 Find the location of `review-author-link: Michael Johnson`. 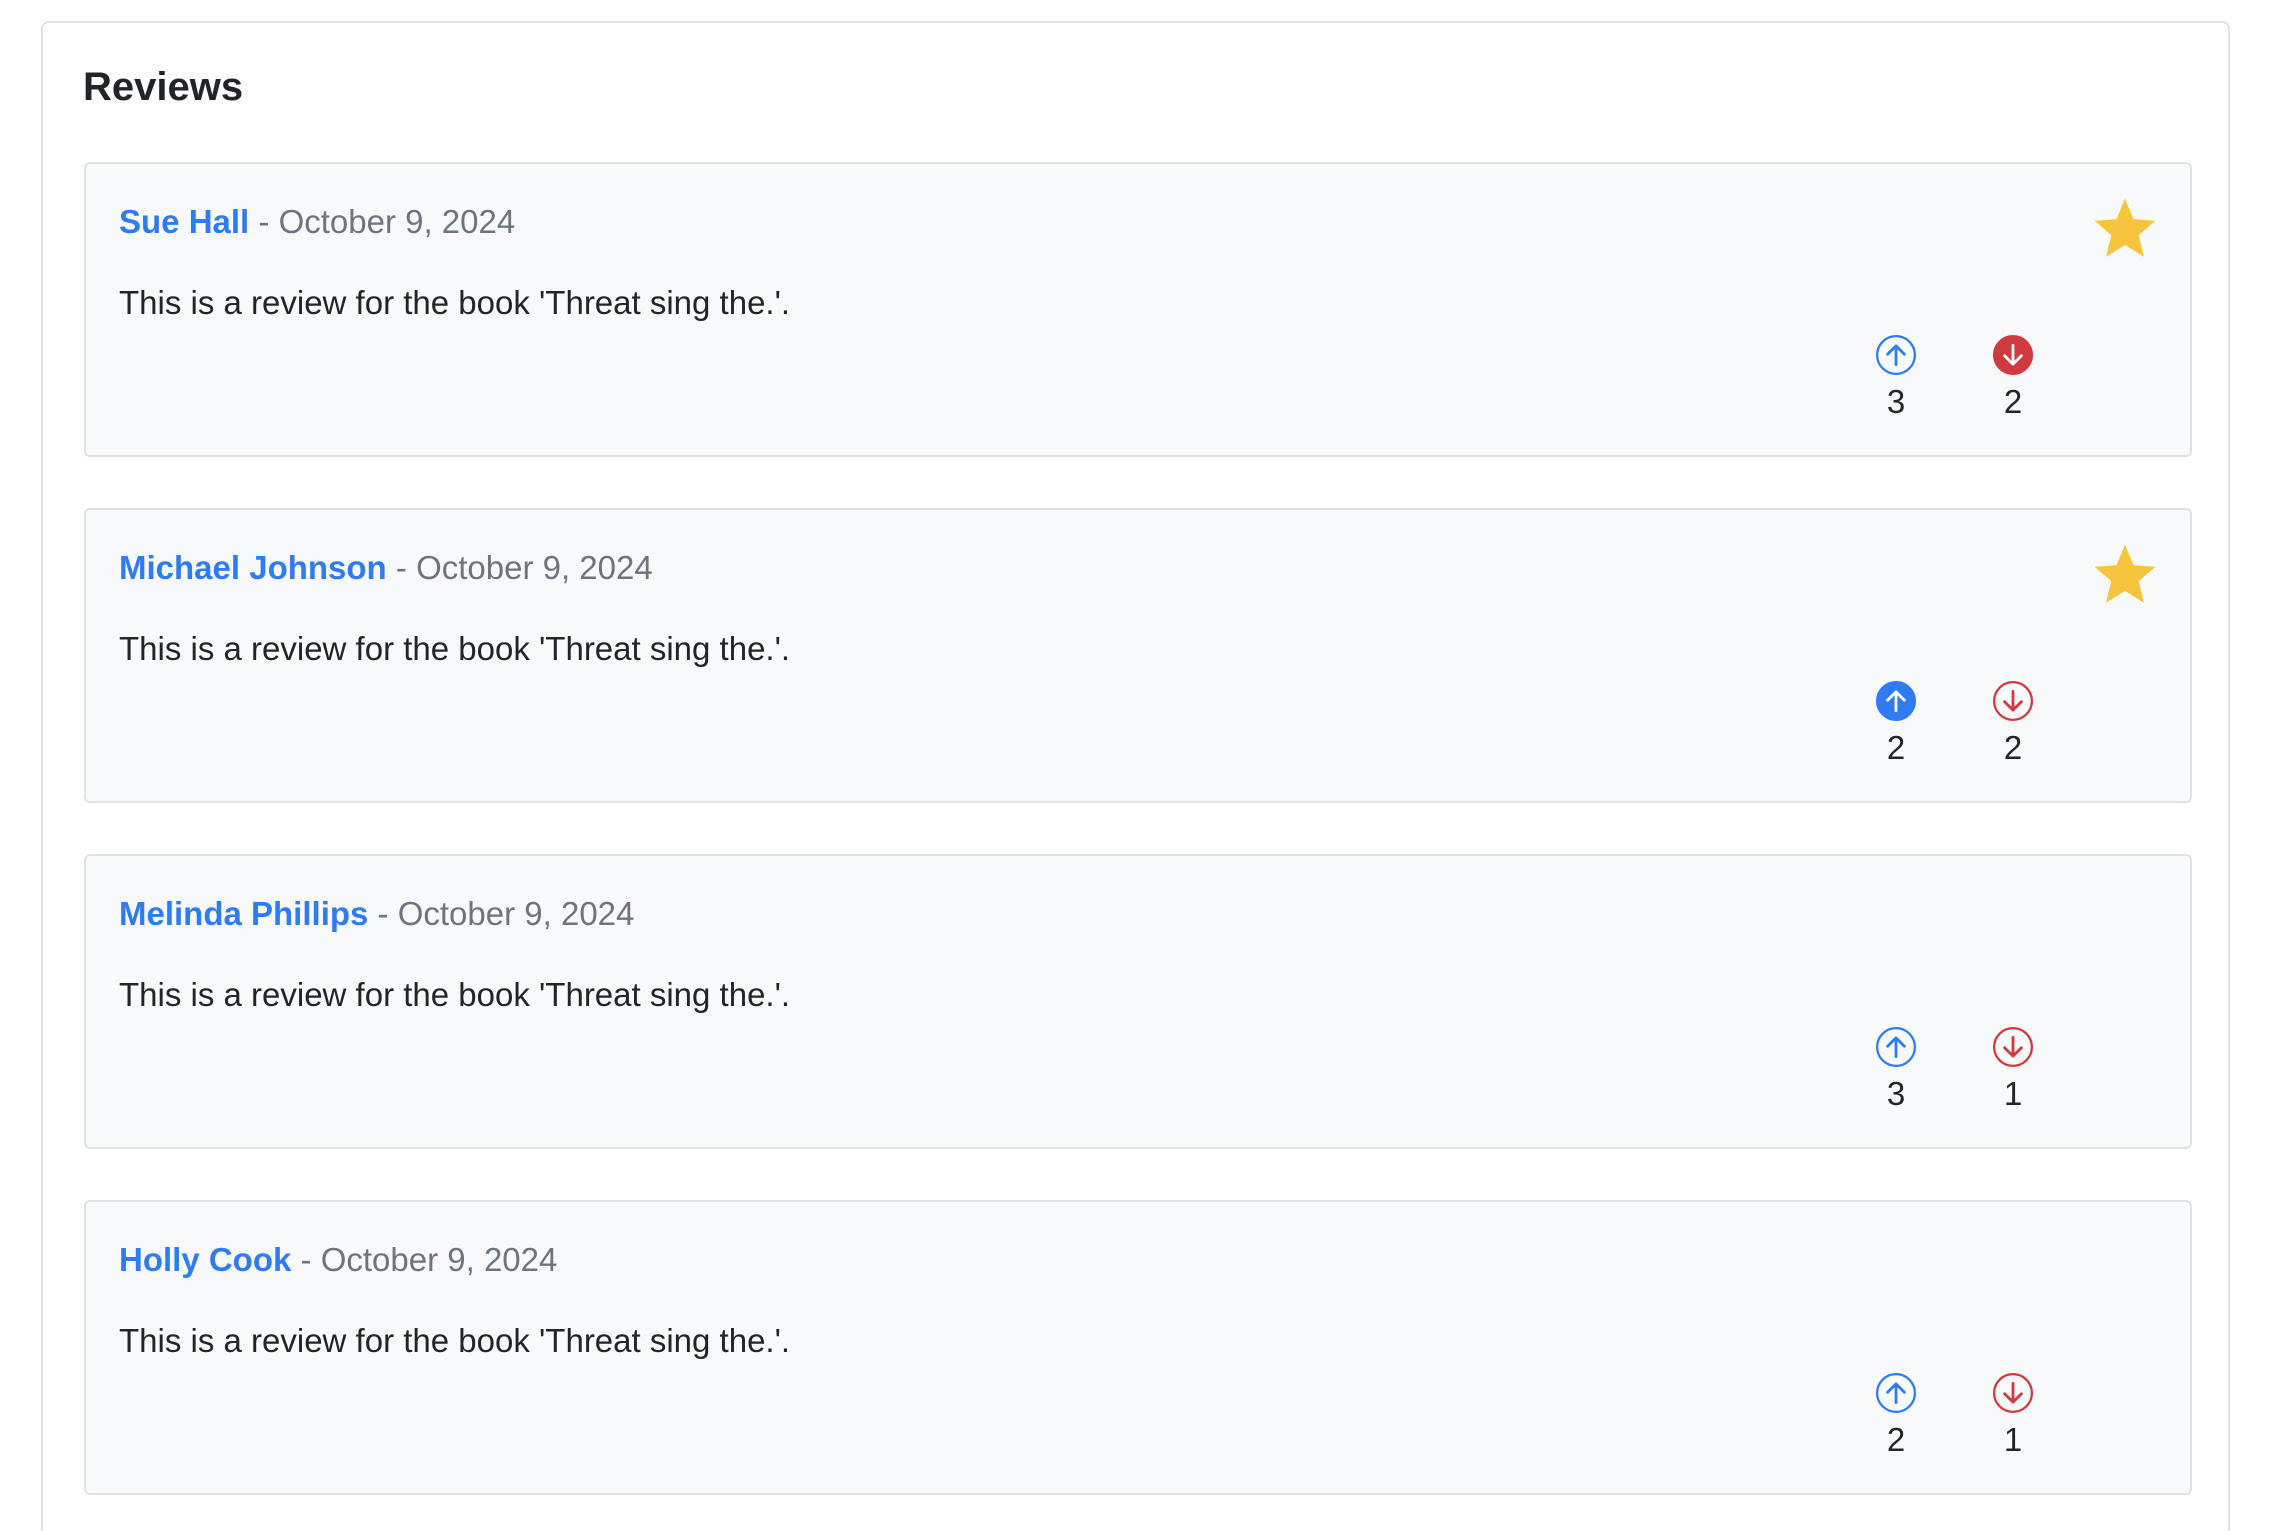

review-author-link: Michael Johnson is located at coordinates (253, 567).